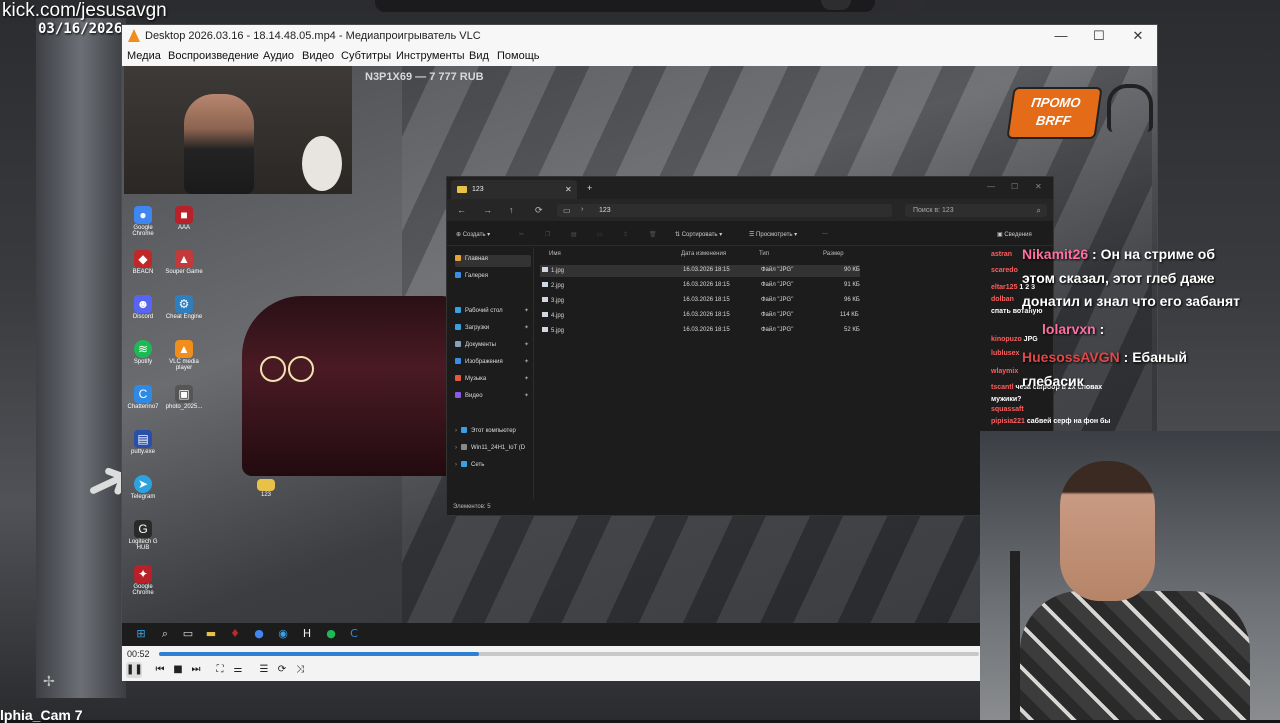 This screenshot has width=1280, height=723. Describe the element at coordinates (143, 352) in the screenshot. I see `desktop-icon-spotify: ≋ Spotify` at that location.